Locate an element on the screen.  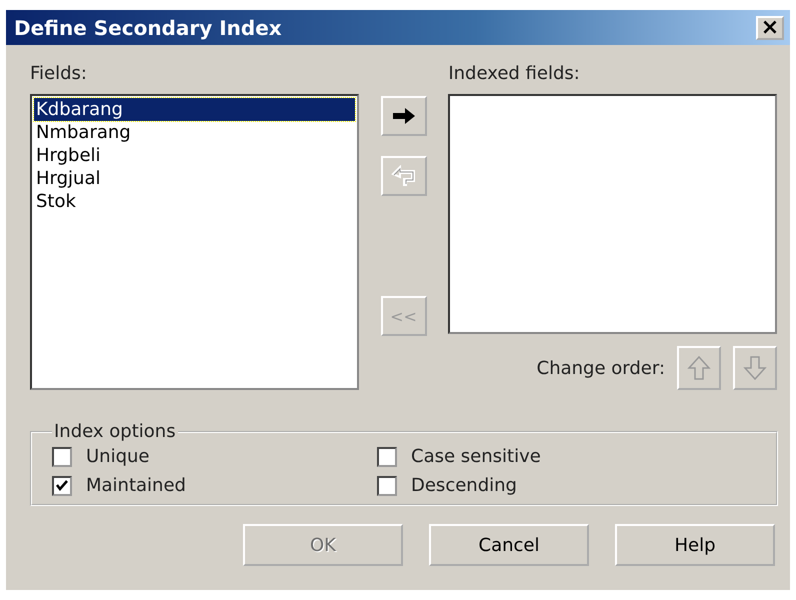
return-arrow-icon is located at coordinates (403, 176).